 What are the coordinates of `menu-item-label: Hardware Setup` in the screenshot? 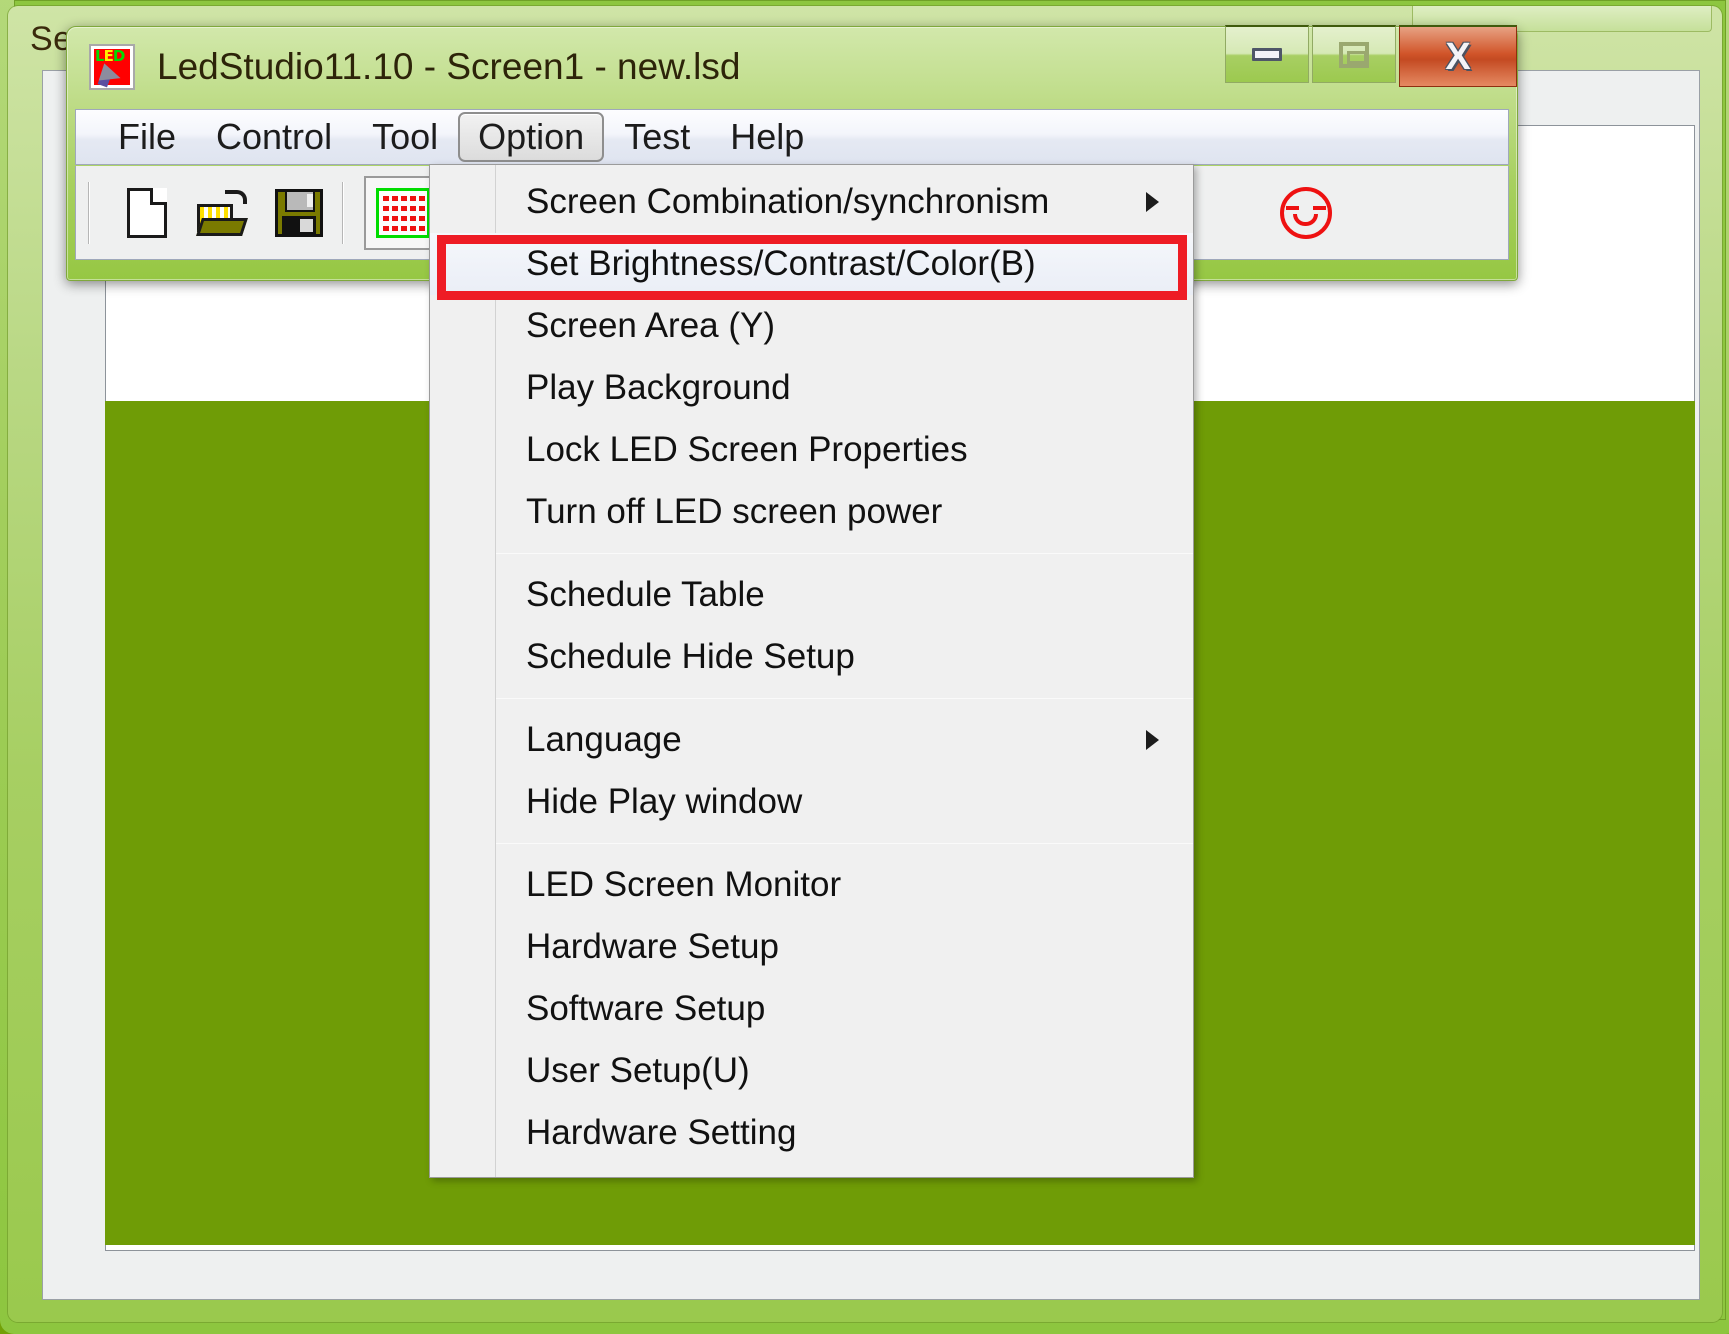 It's located at (652, 946).